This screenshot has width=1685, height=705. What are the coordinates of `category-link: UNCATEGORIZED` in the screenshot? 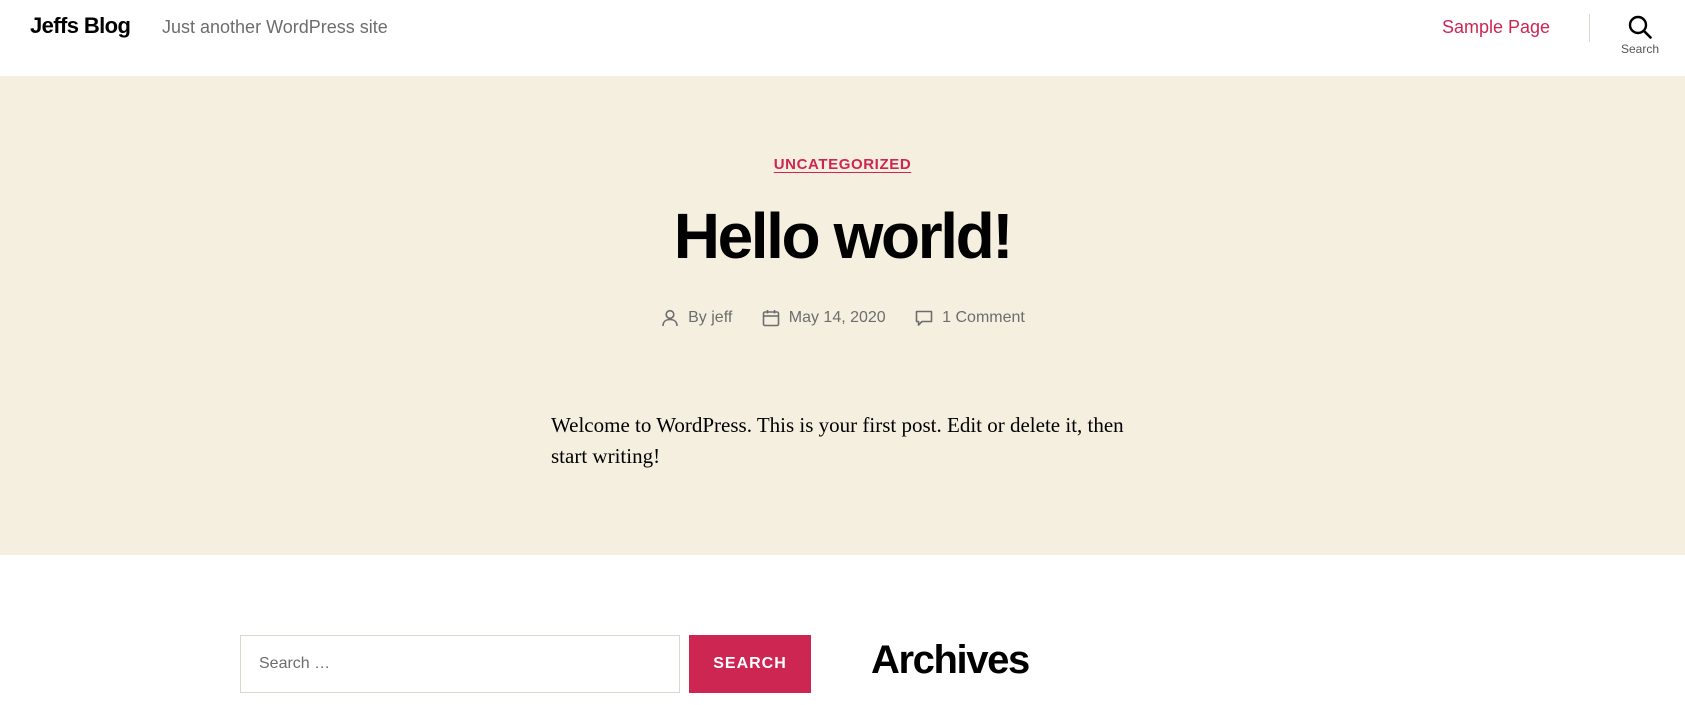 It's located at (843, 164).